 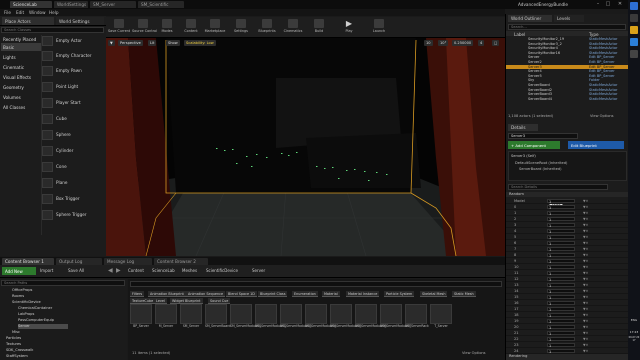 I want to click on asset-tile: SM_ServerModule05, so click(x=346, y=321).